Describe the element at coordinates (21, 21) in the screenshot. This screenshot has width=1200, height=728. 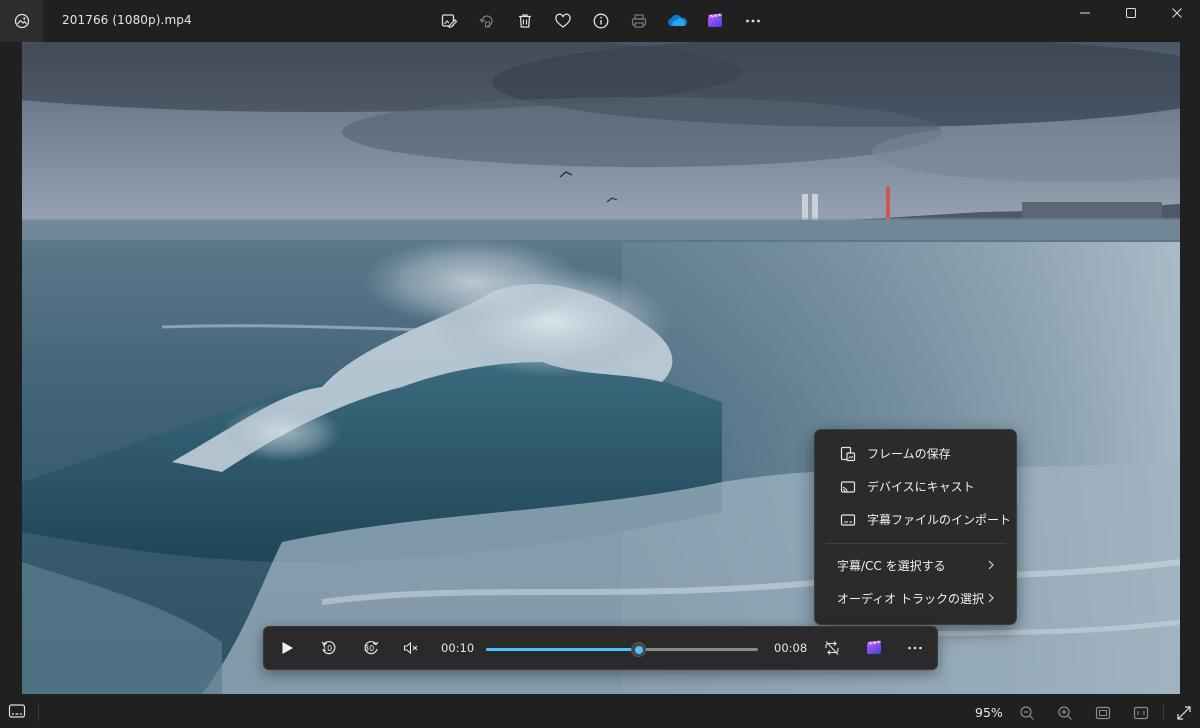
I see `photos-app-icon` at that location.